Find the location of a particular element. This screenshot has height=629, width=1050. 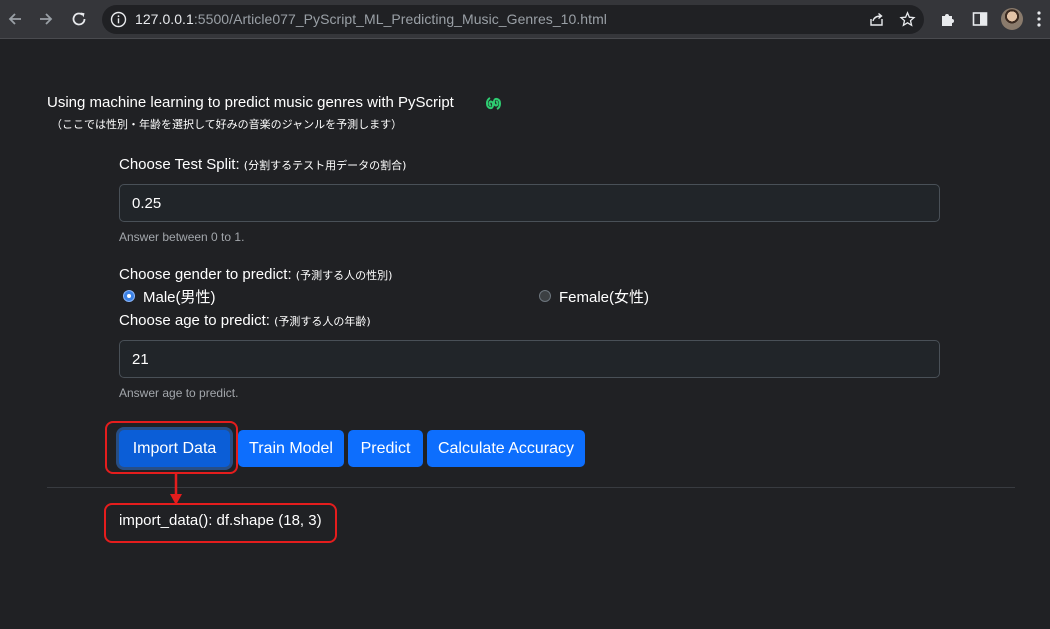

train-model-button: Train Model is located at coordinates (291, 448).